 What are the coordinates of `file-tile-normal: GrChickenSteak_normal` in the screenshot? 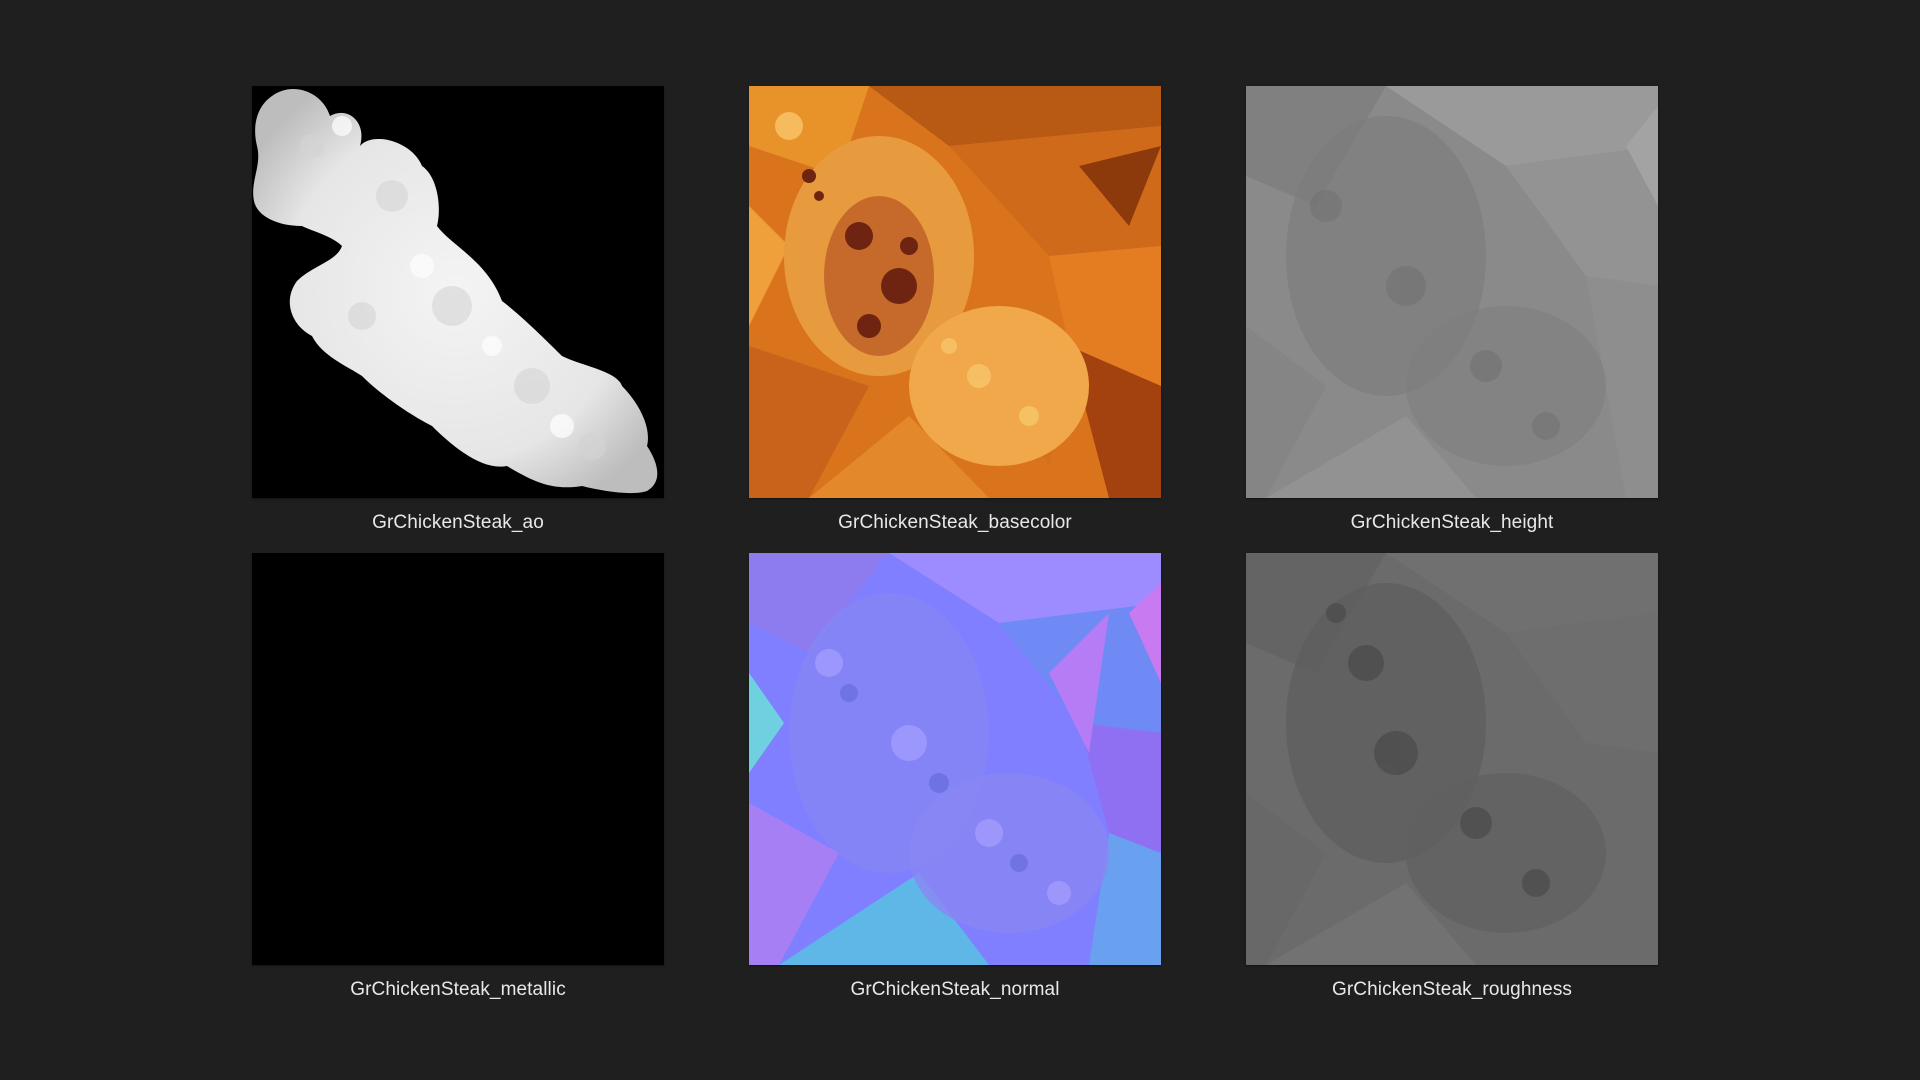 It's located at (955, 777).